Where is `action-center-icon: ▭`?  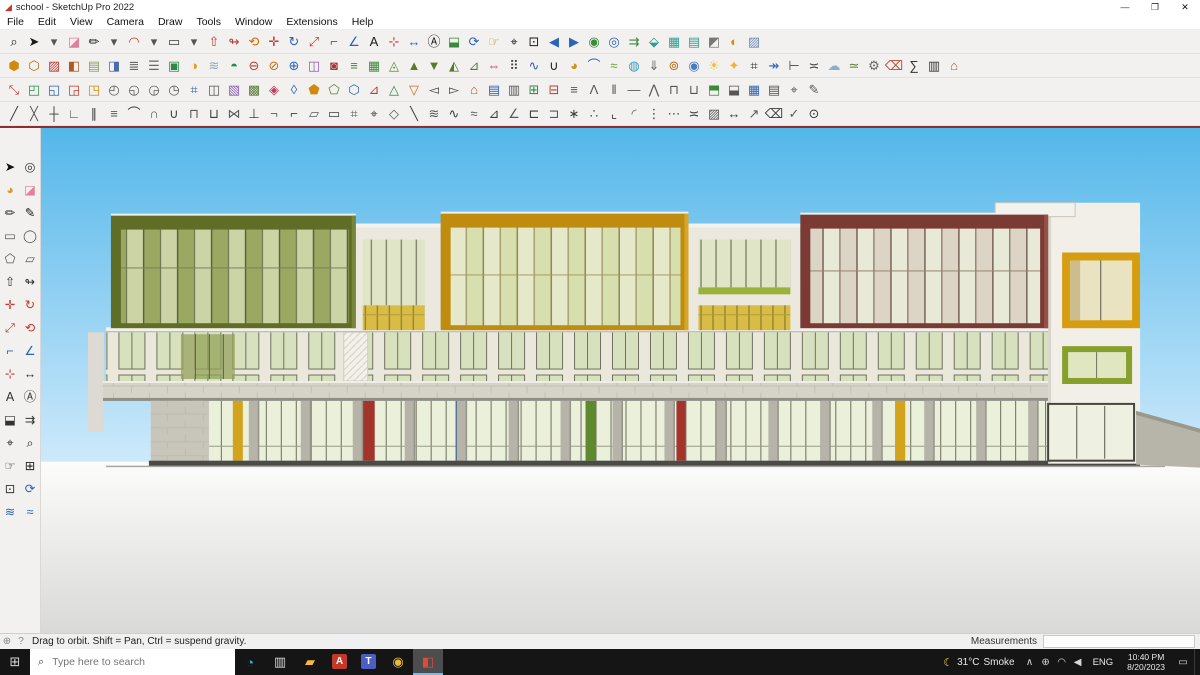
action-center-icon: ▭ is located at coordinates (1183, 662).